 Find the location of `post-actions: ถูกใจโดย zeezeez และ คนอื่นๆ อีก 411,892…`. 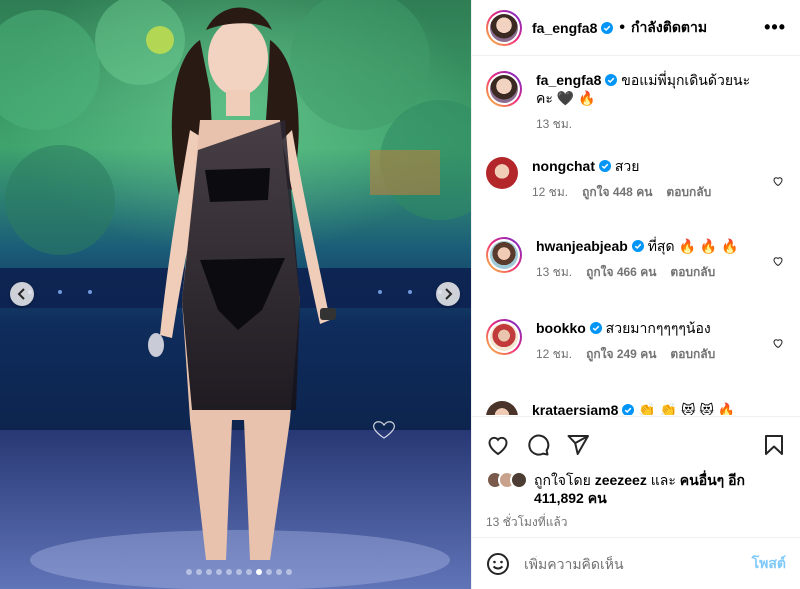

post-actions: ถูกใจโดย zeezeez และ คนอื่นๆ อีก 411,892… is located at coordinates (636, 474).